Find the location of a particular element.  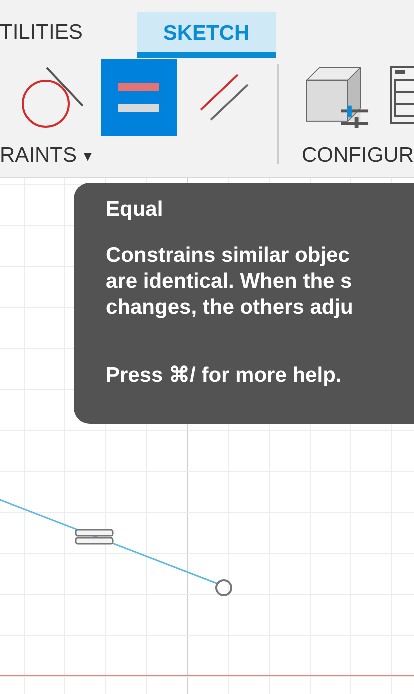

parallel-icon is located at coordinates (225, 97).